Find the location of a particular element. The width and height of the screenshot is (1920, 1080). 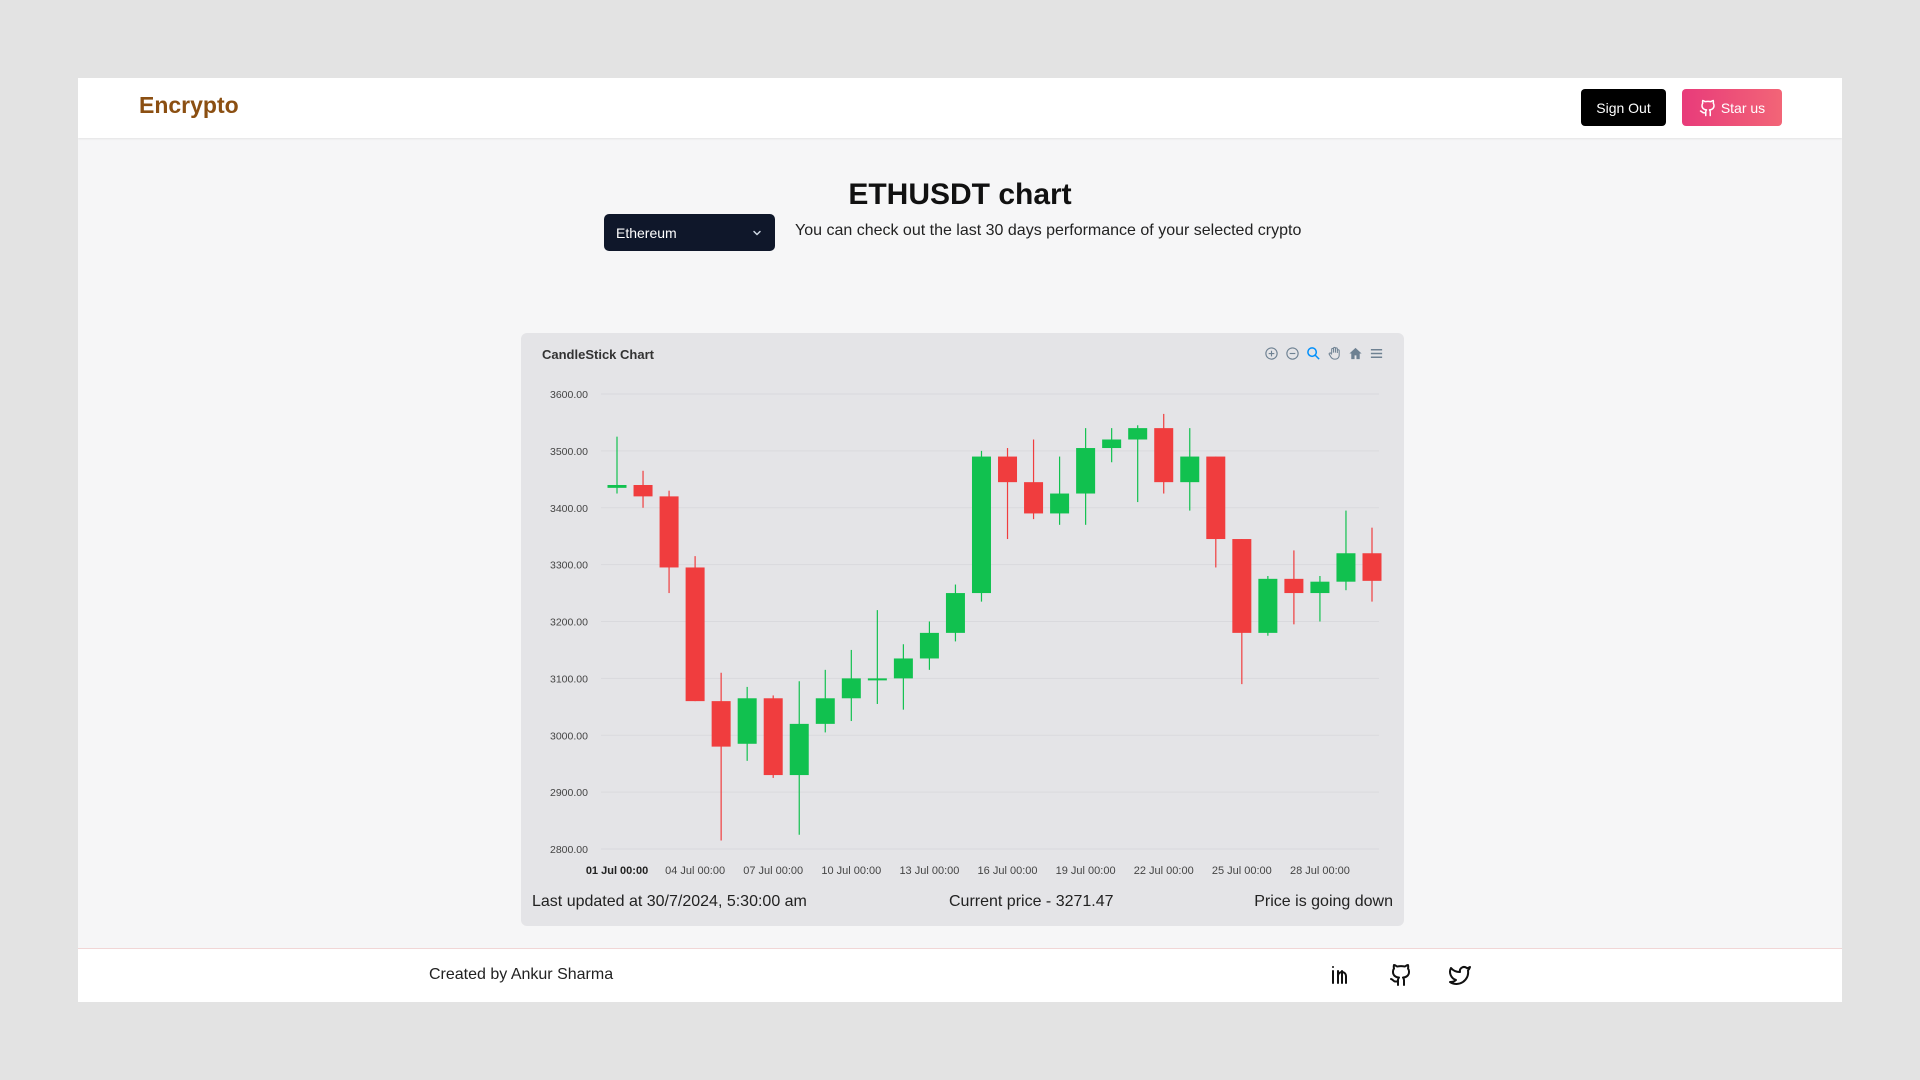

menu-icon is located at coordinates (1376, 353).